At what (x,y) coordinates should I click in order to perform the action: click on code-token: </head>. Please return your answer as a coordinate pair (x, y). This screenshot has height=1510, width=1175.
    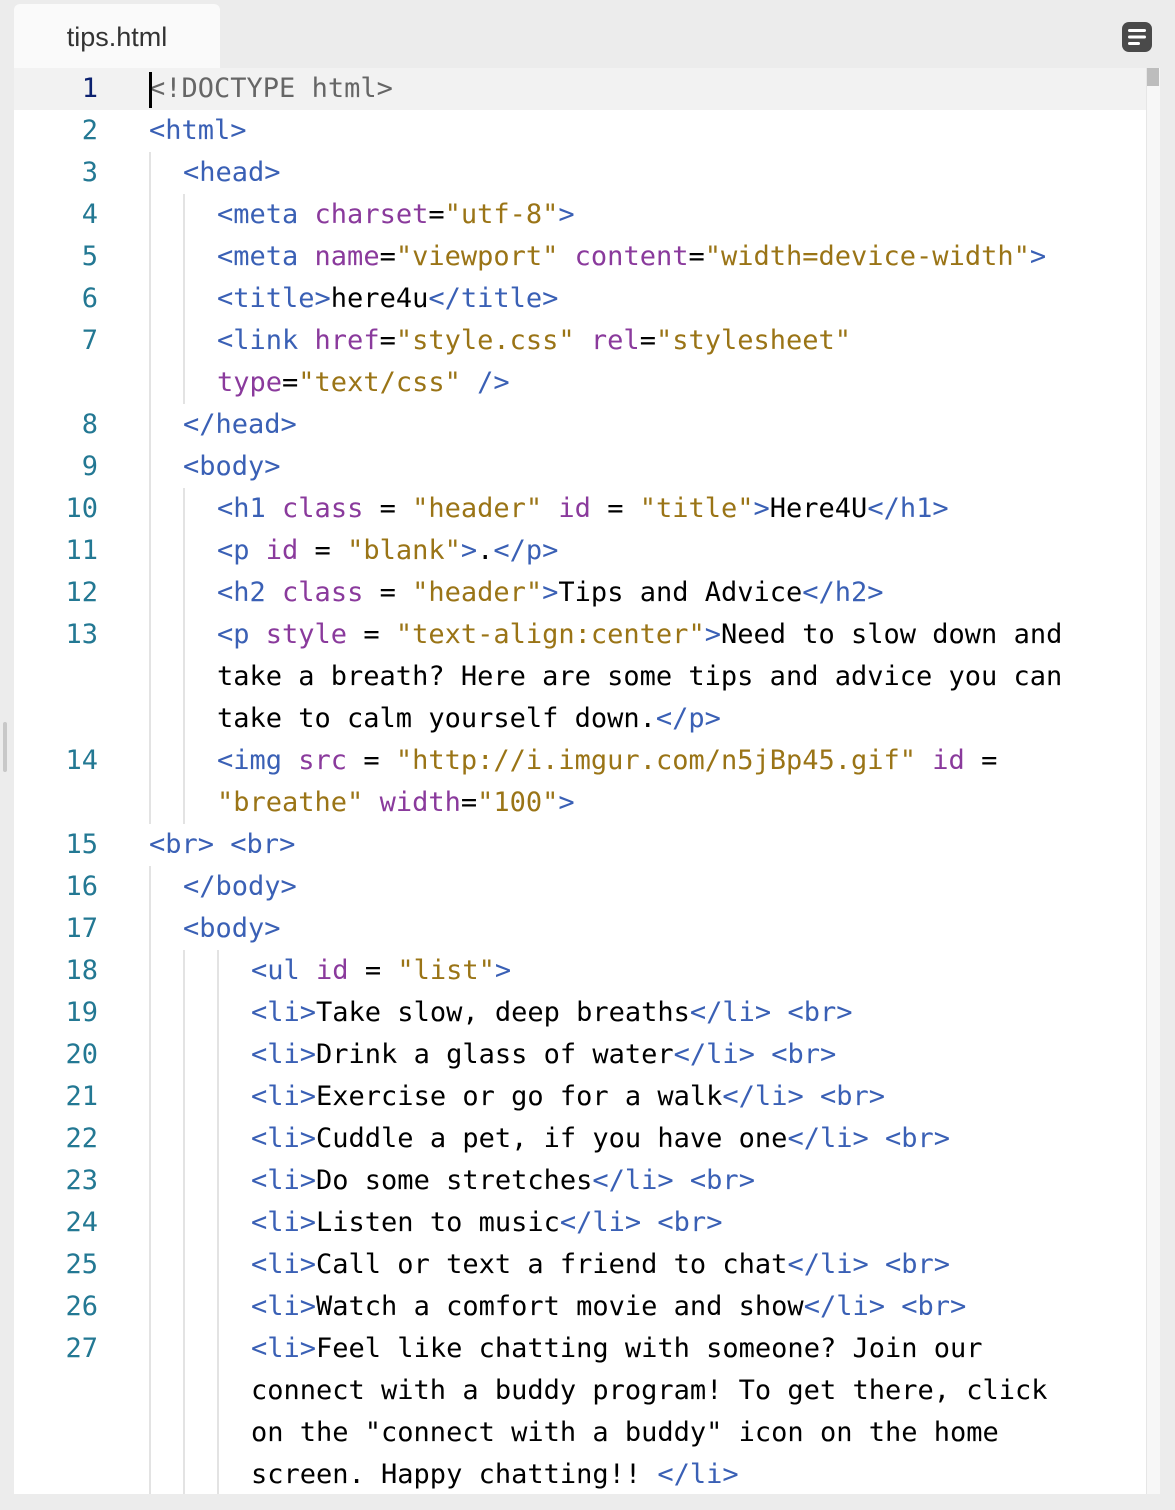
    Looking at the image, I should click on (240, 424).